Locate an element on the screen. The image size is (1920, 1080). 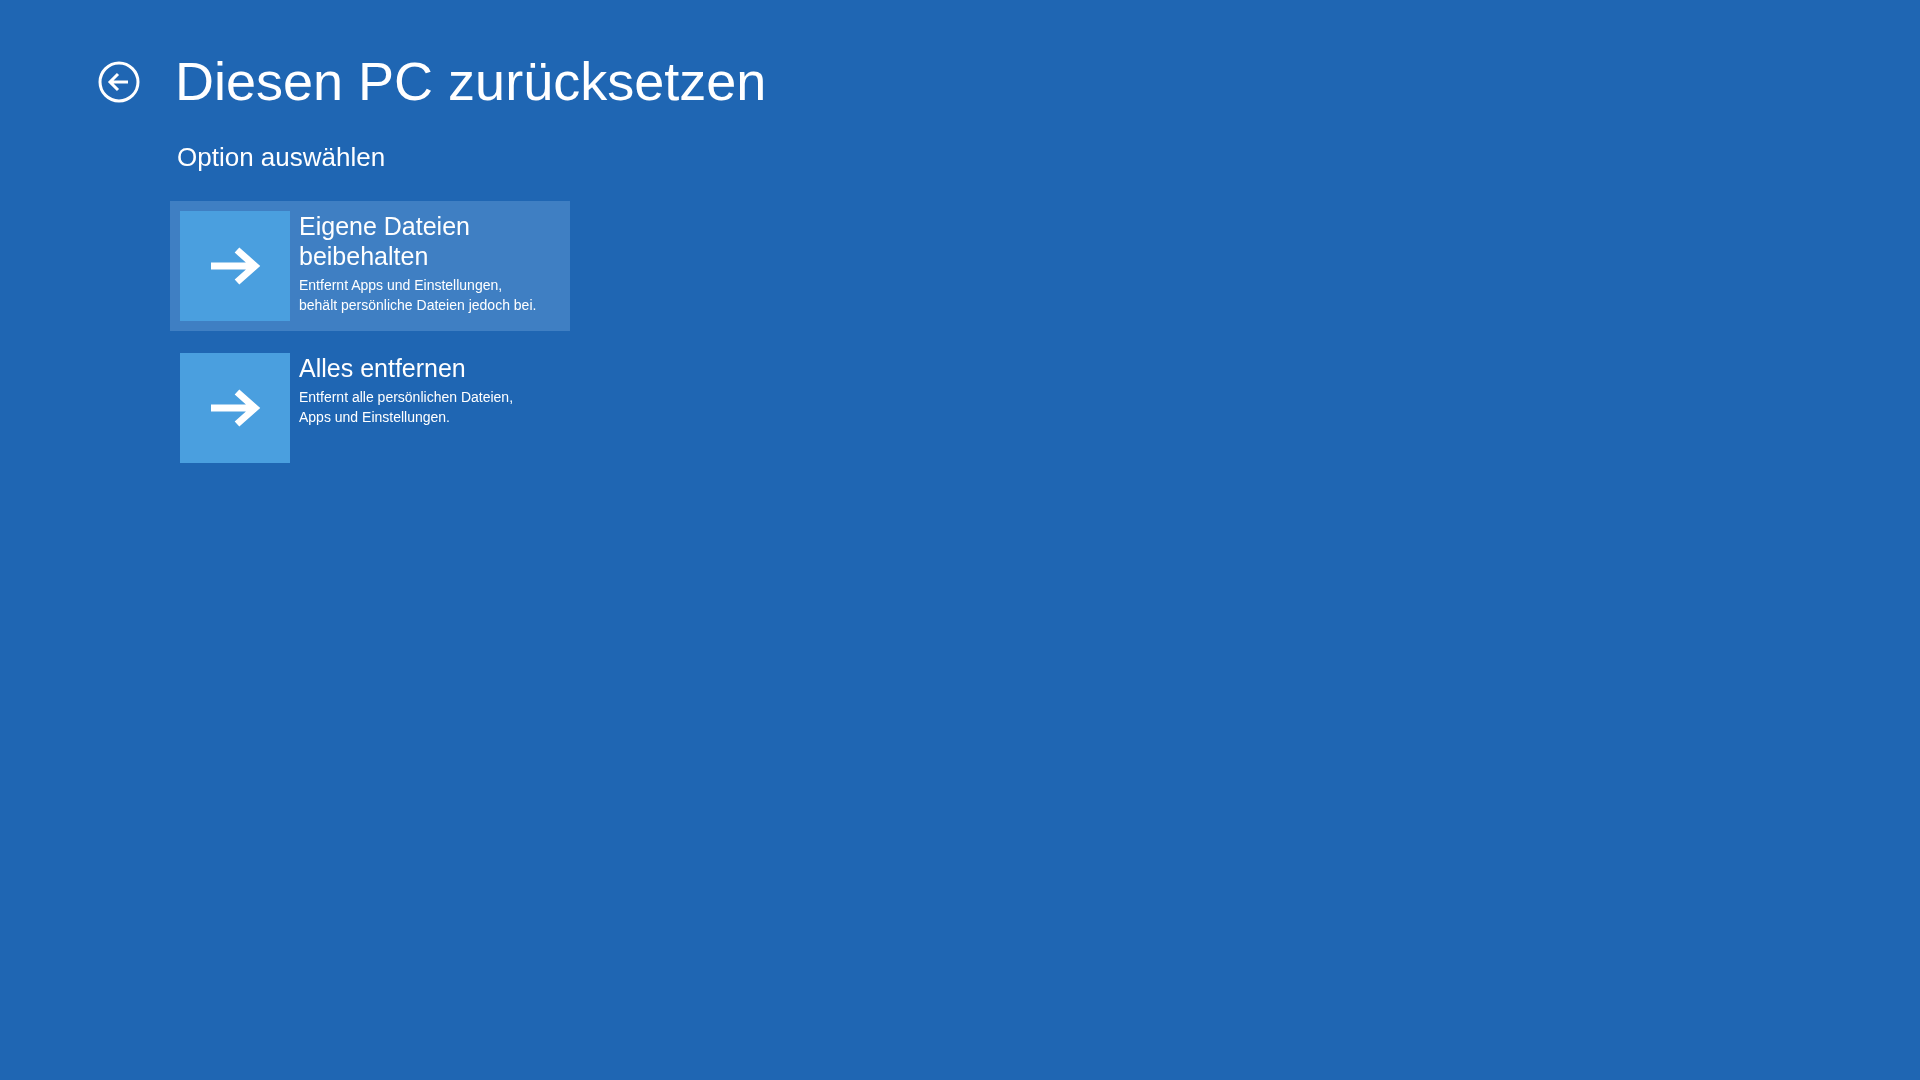
option-description: Entfernt alle persönlichen Dateien, Apps und Einstellungen. is located at coordinates (407, 407).